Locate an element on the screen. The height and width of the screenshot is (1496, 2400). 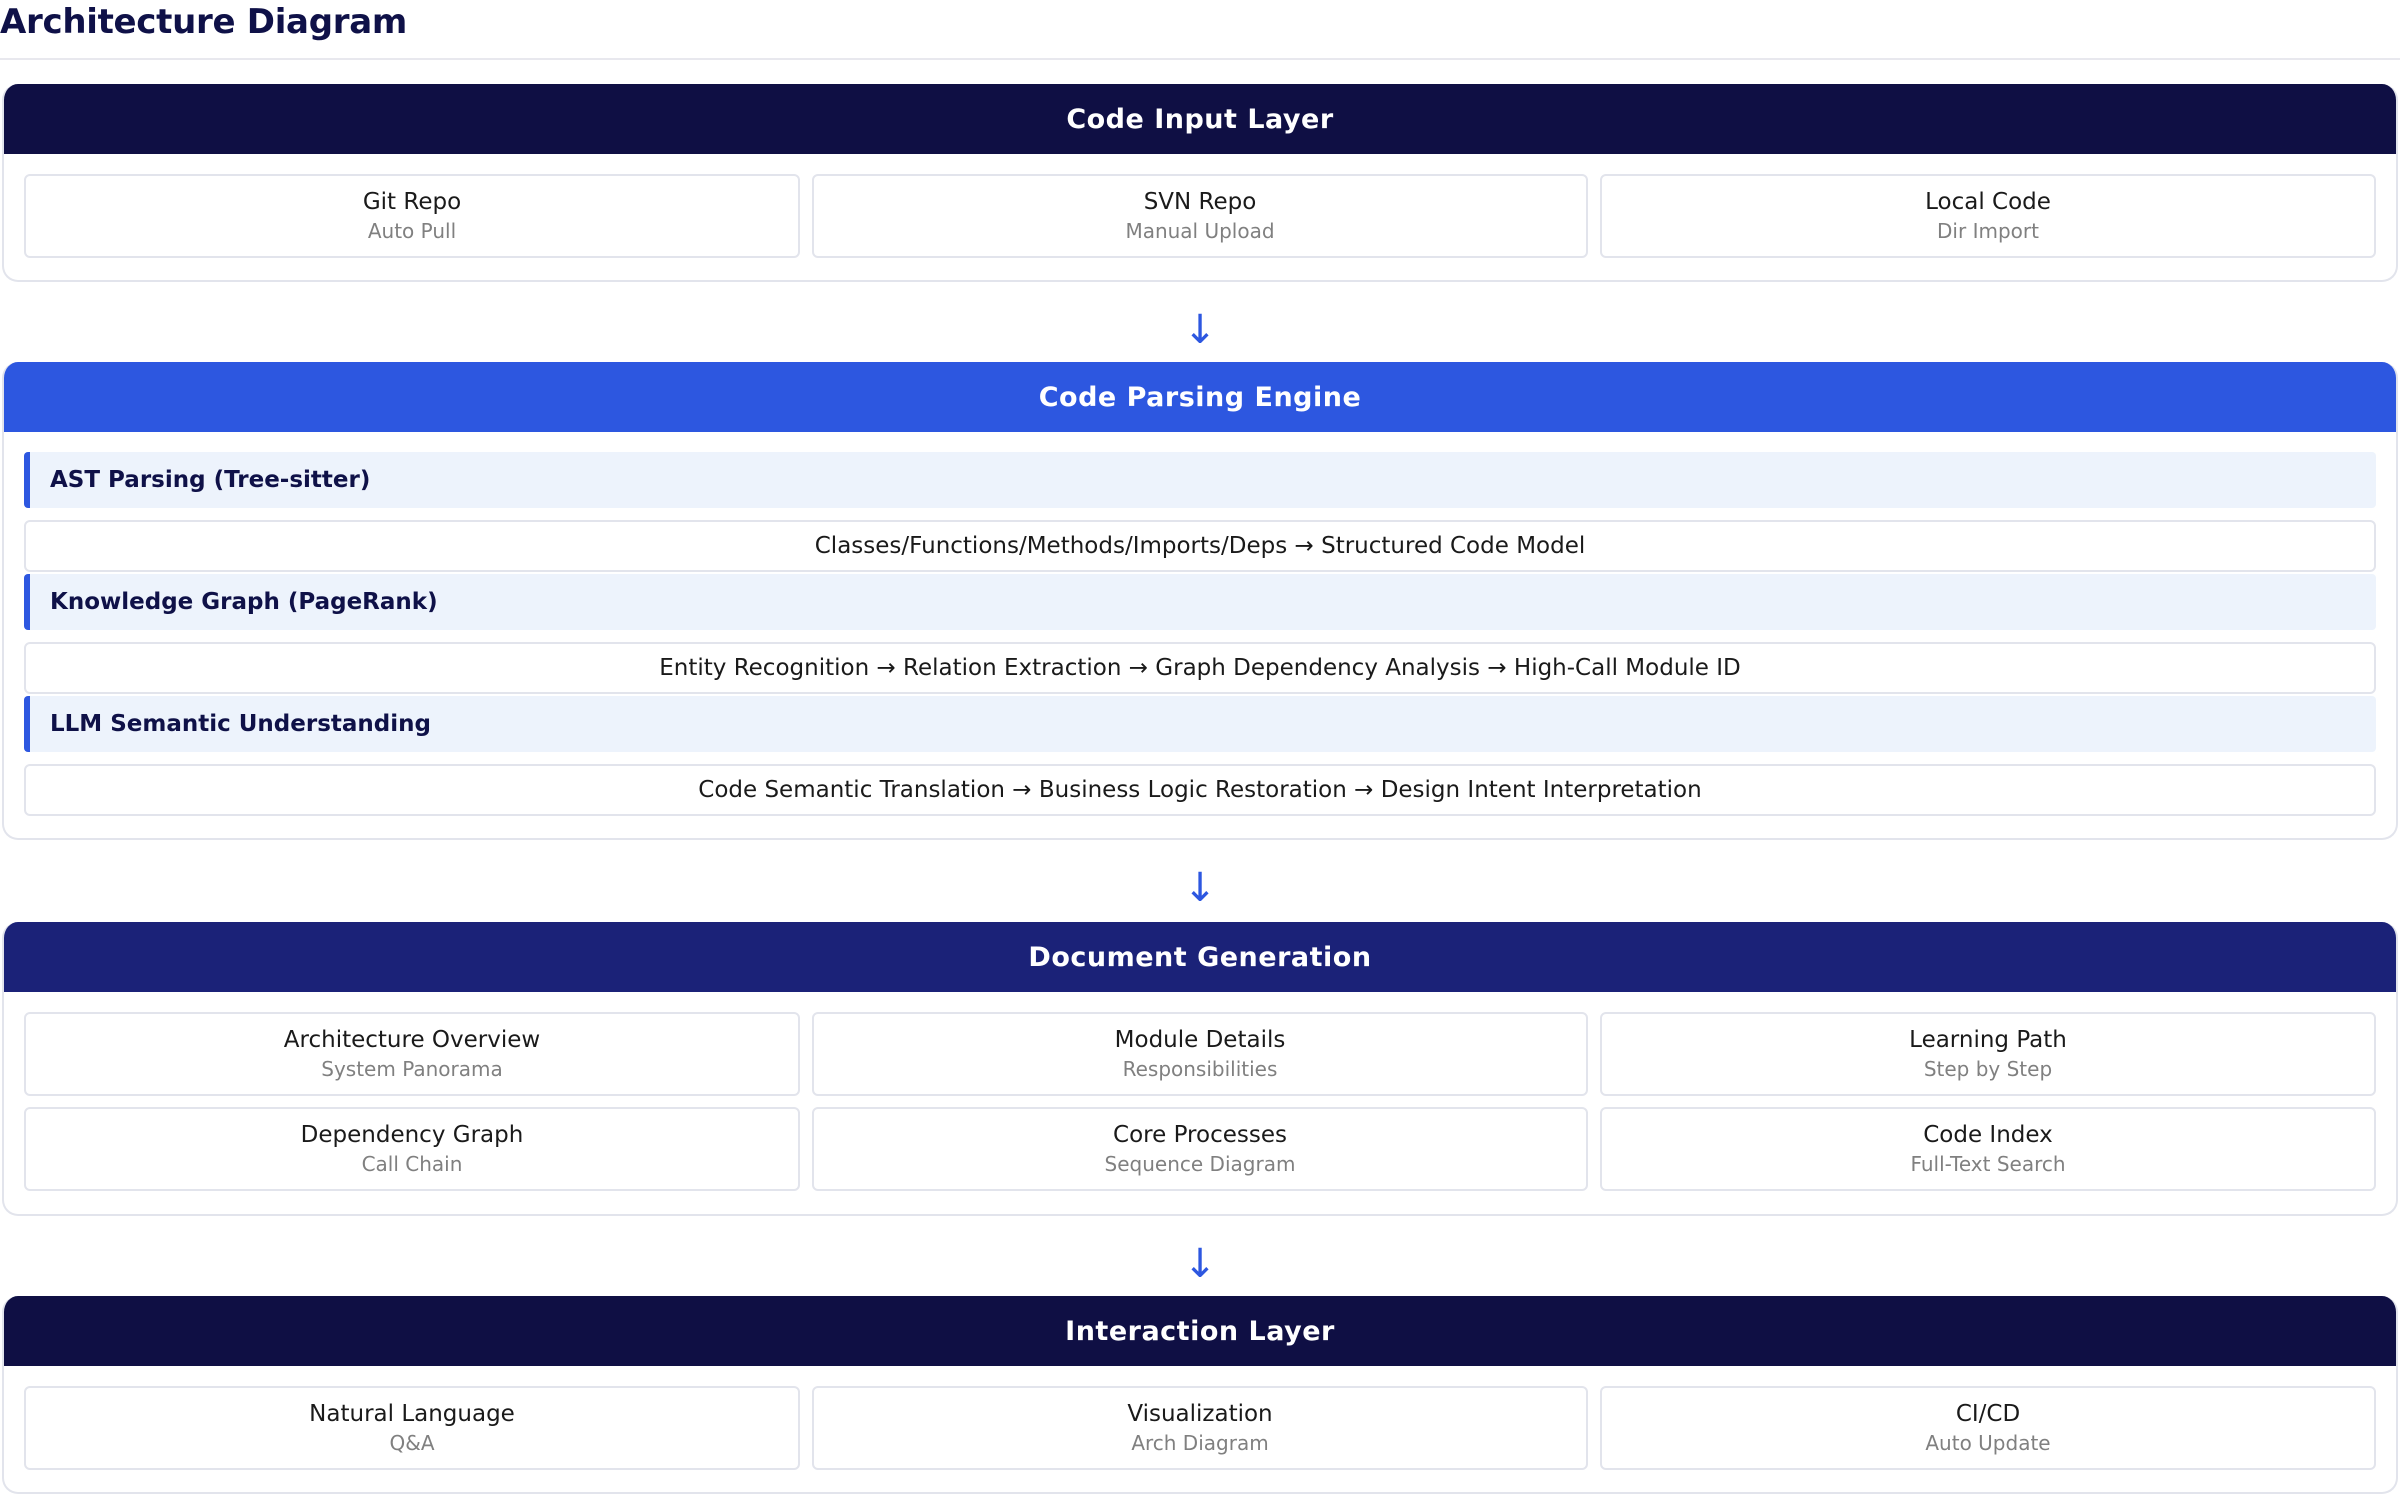
card-title: CI/CD is located at coordinates (1988, 1414).